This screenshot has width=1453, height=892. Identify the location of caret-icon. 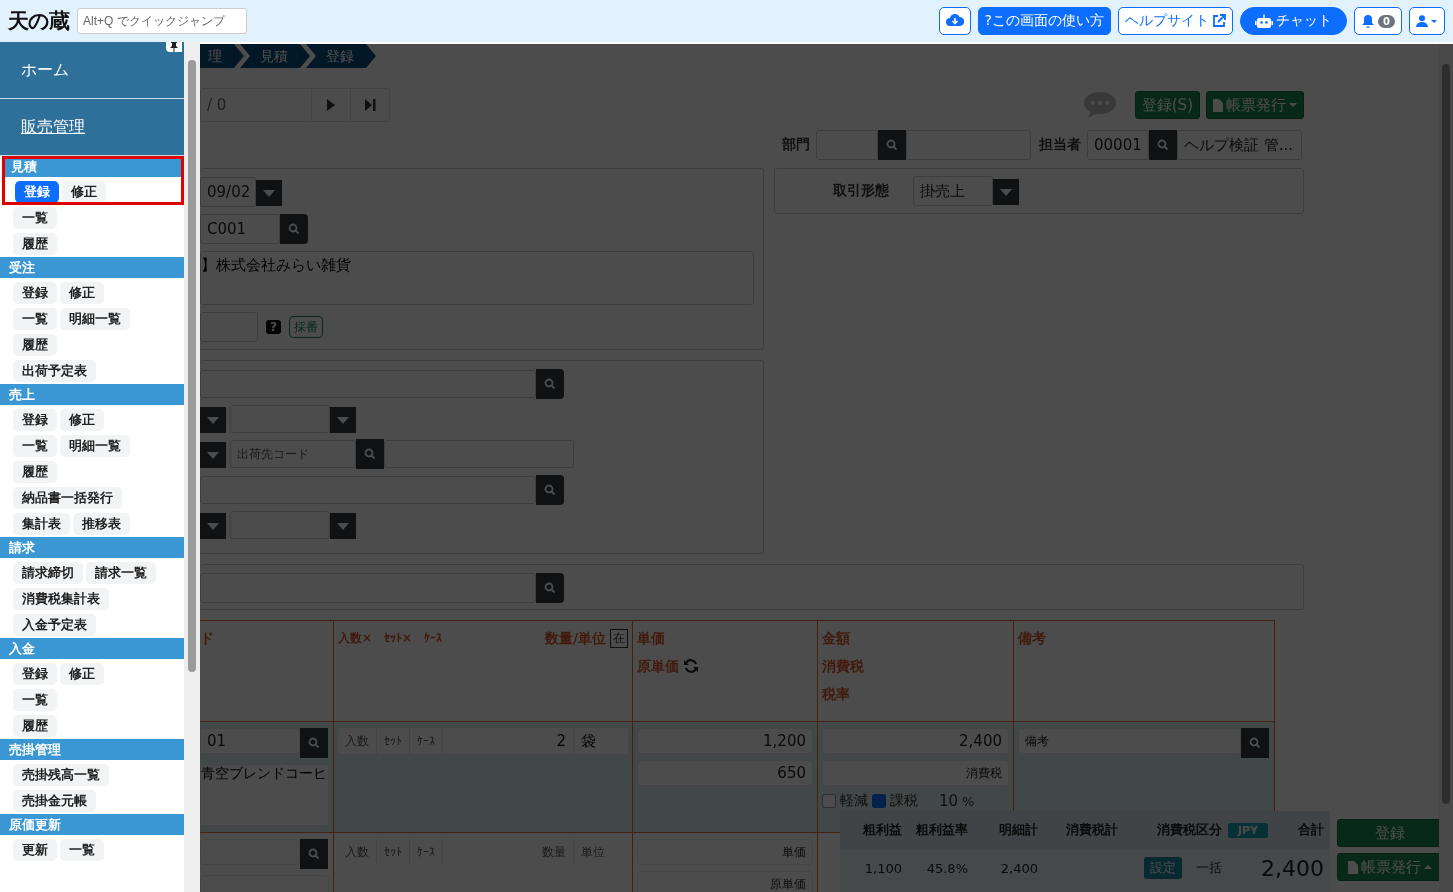
(213, 526).